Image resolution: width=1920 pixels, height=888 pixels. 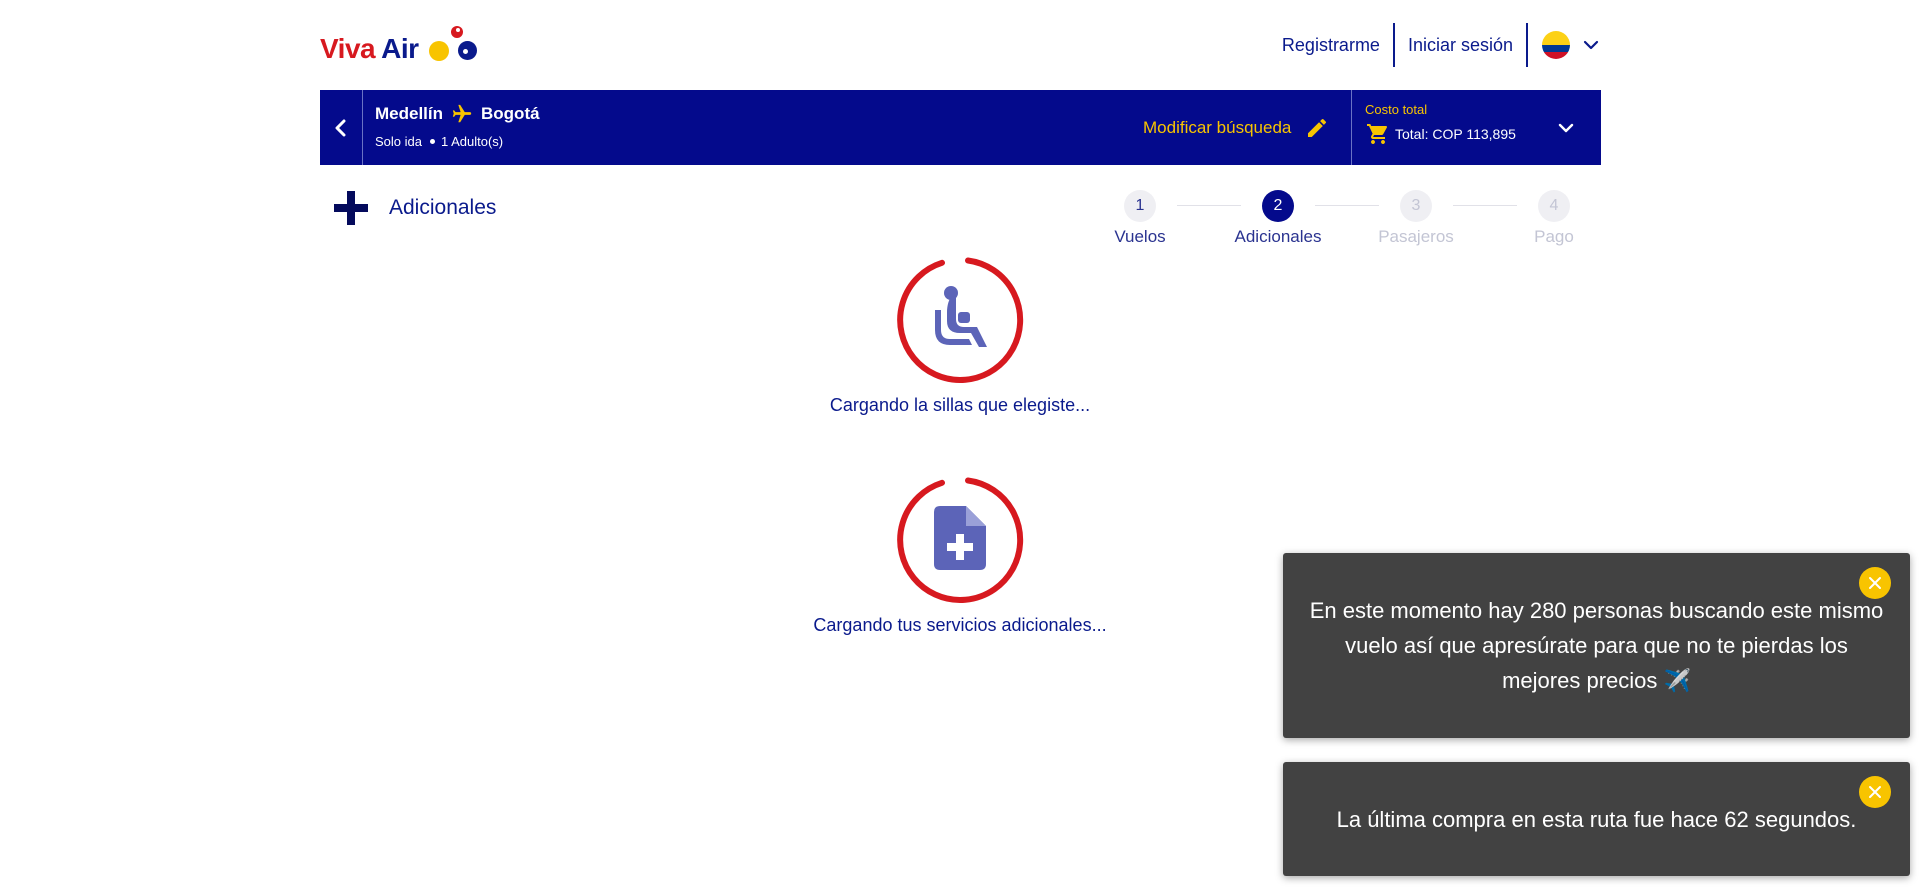 What do you see at coordinates (1217, 127) in the screenshot?
I see `modify-search-label: Modificar búsqueda` at bounding box center [1217, 127].